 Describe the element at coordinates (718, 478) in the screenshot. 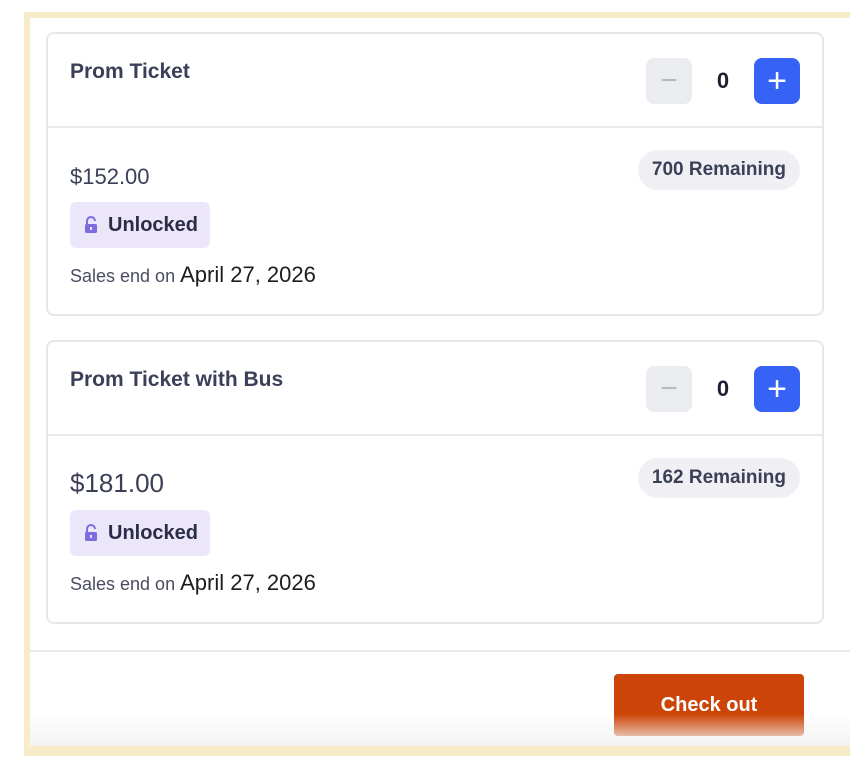

I see `remaining-badge: 162 Remaining` at that location.